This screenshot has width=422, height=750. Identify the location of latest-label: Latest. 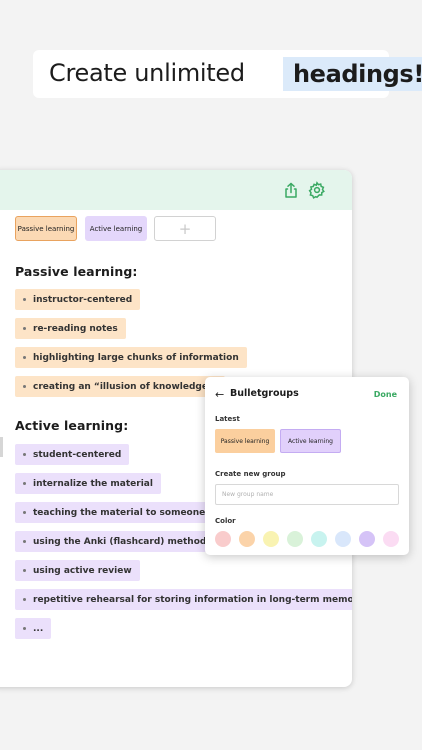
(227, 419).